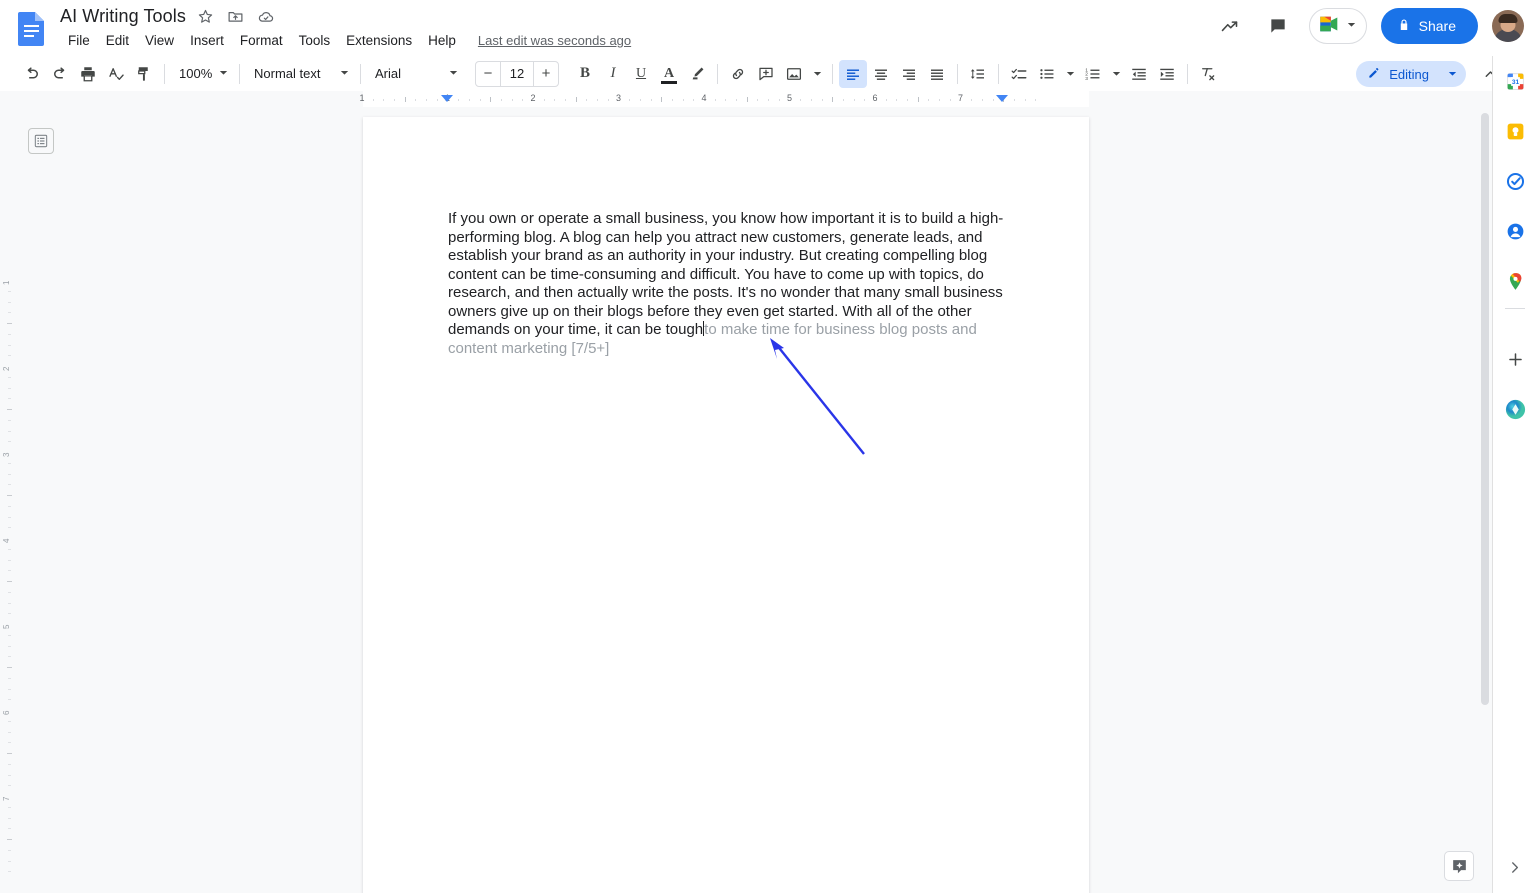 This screenshot has height=893, width=1536. Describe the element at coordinates (554, 40) in the screenshot. I see `last-edit-status: Last edit was seconds ago` at that location.